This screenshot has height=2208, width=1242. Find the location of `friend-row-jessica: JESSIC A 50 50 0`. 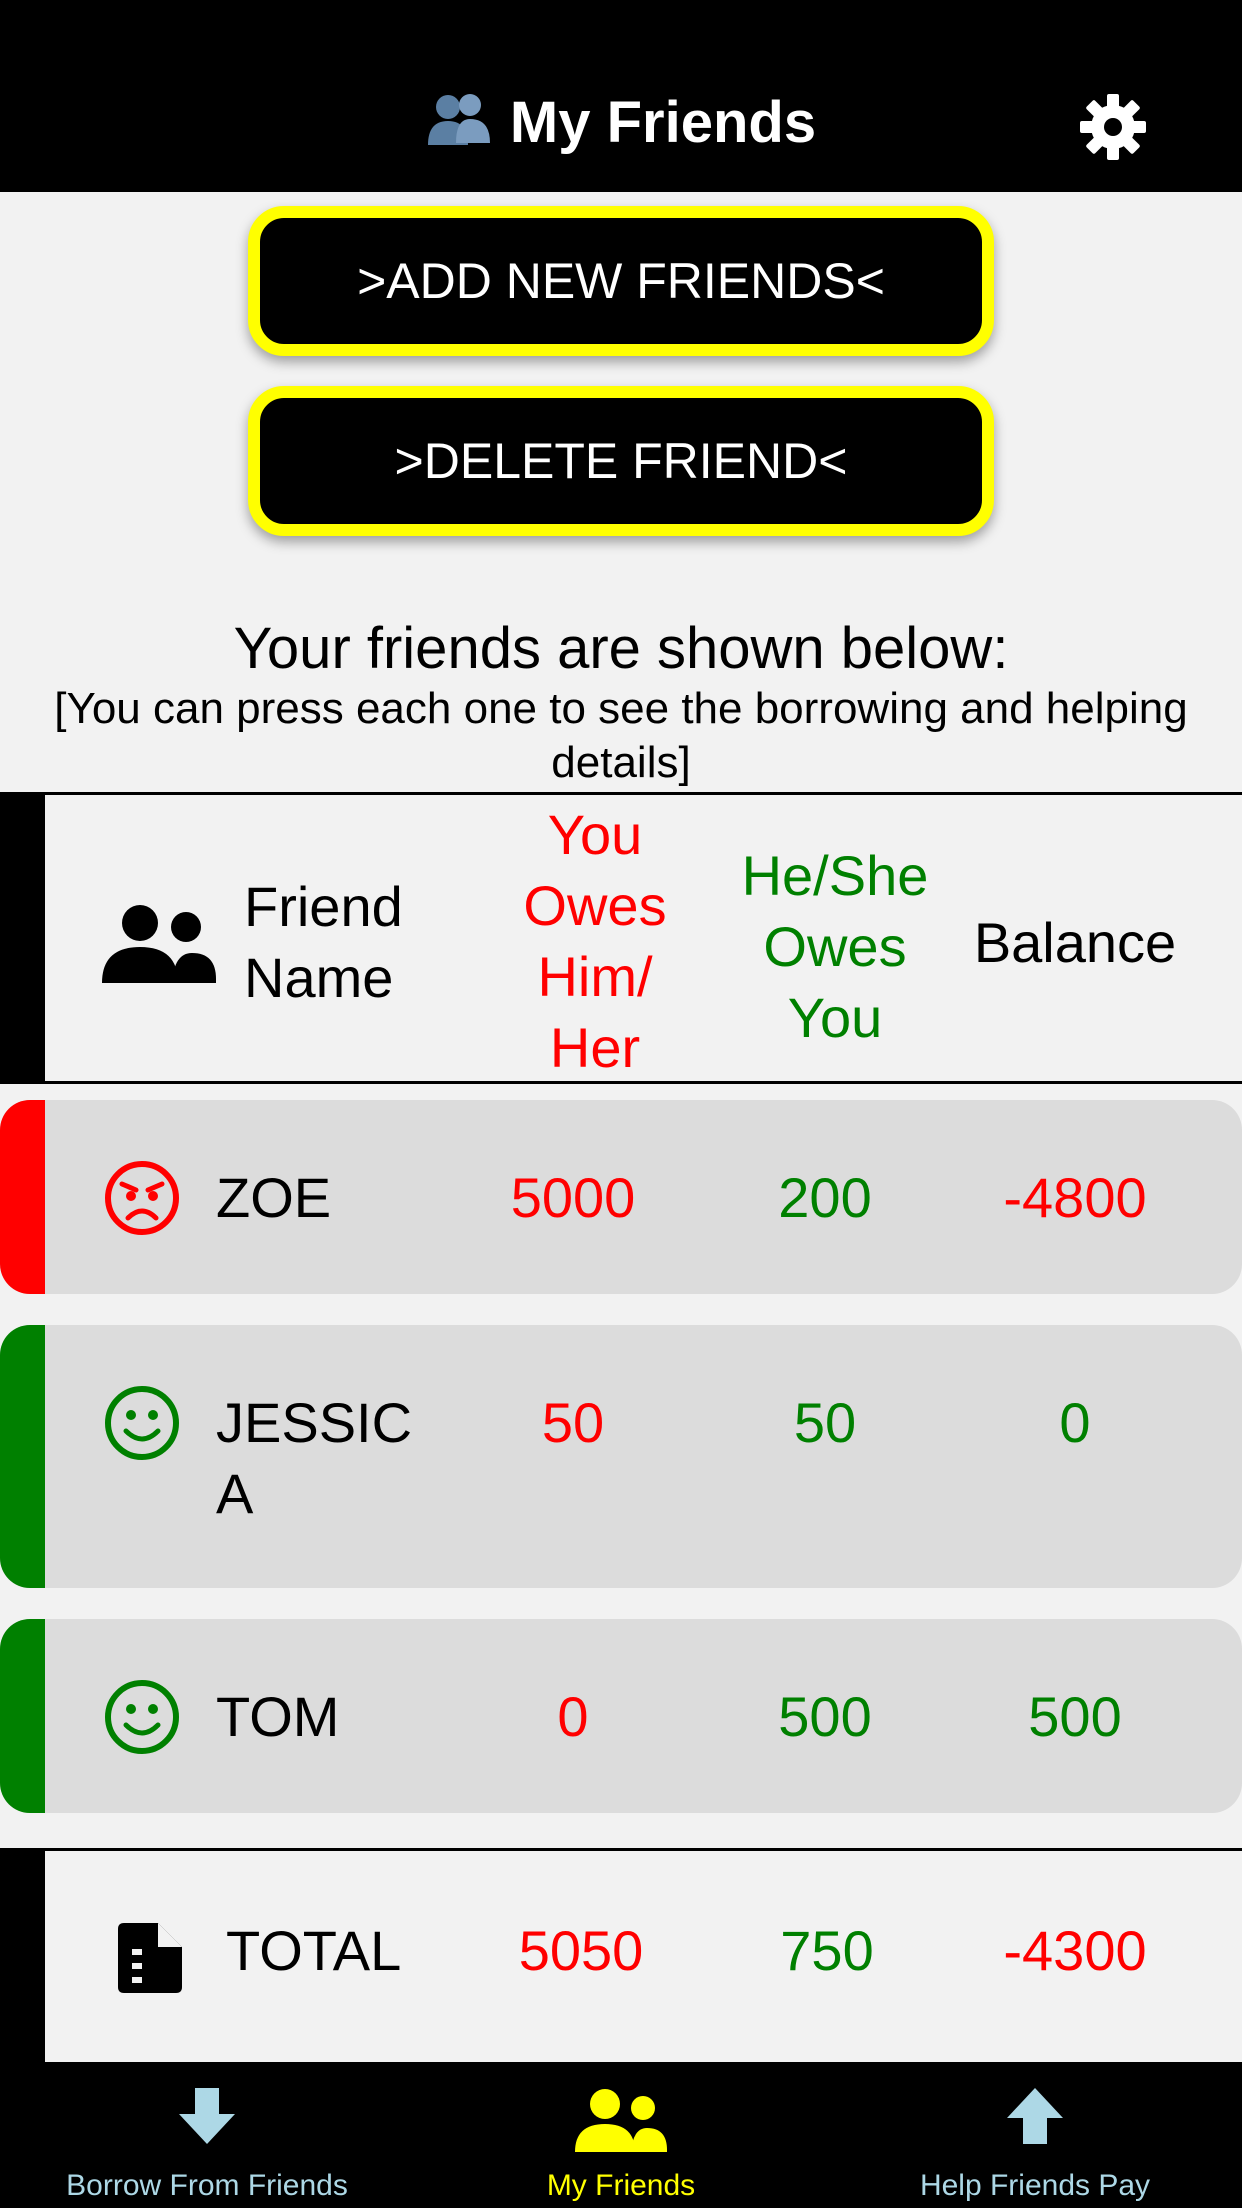

friend-row-jessica: JESSIC A 50 50 0 is located at coordinates (621, 1456).